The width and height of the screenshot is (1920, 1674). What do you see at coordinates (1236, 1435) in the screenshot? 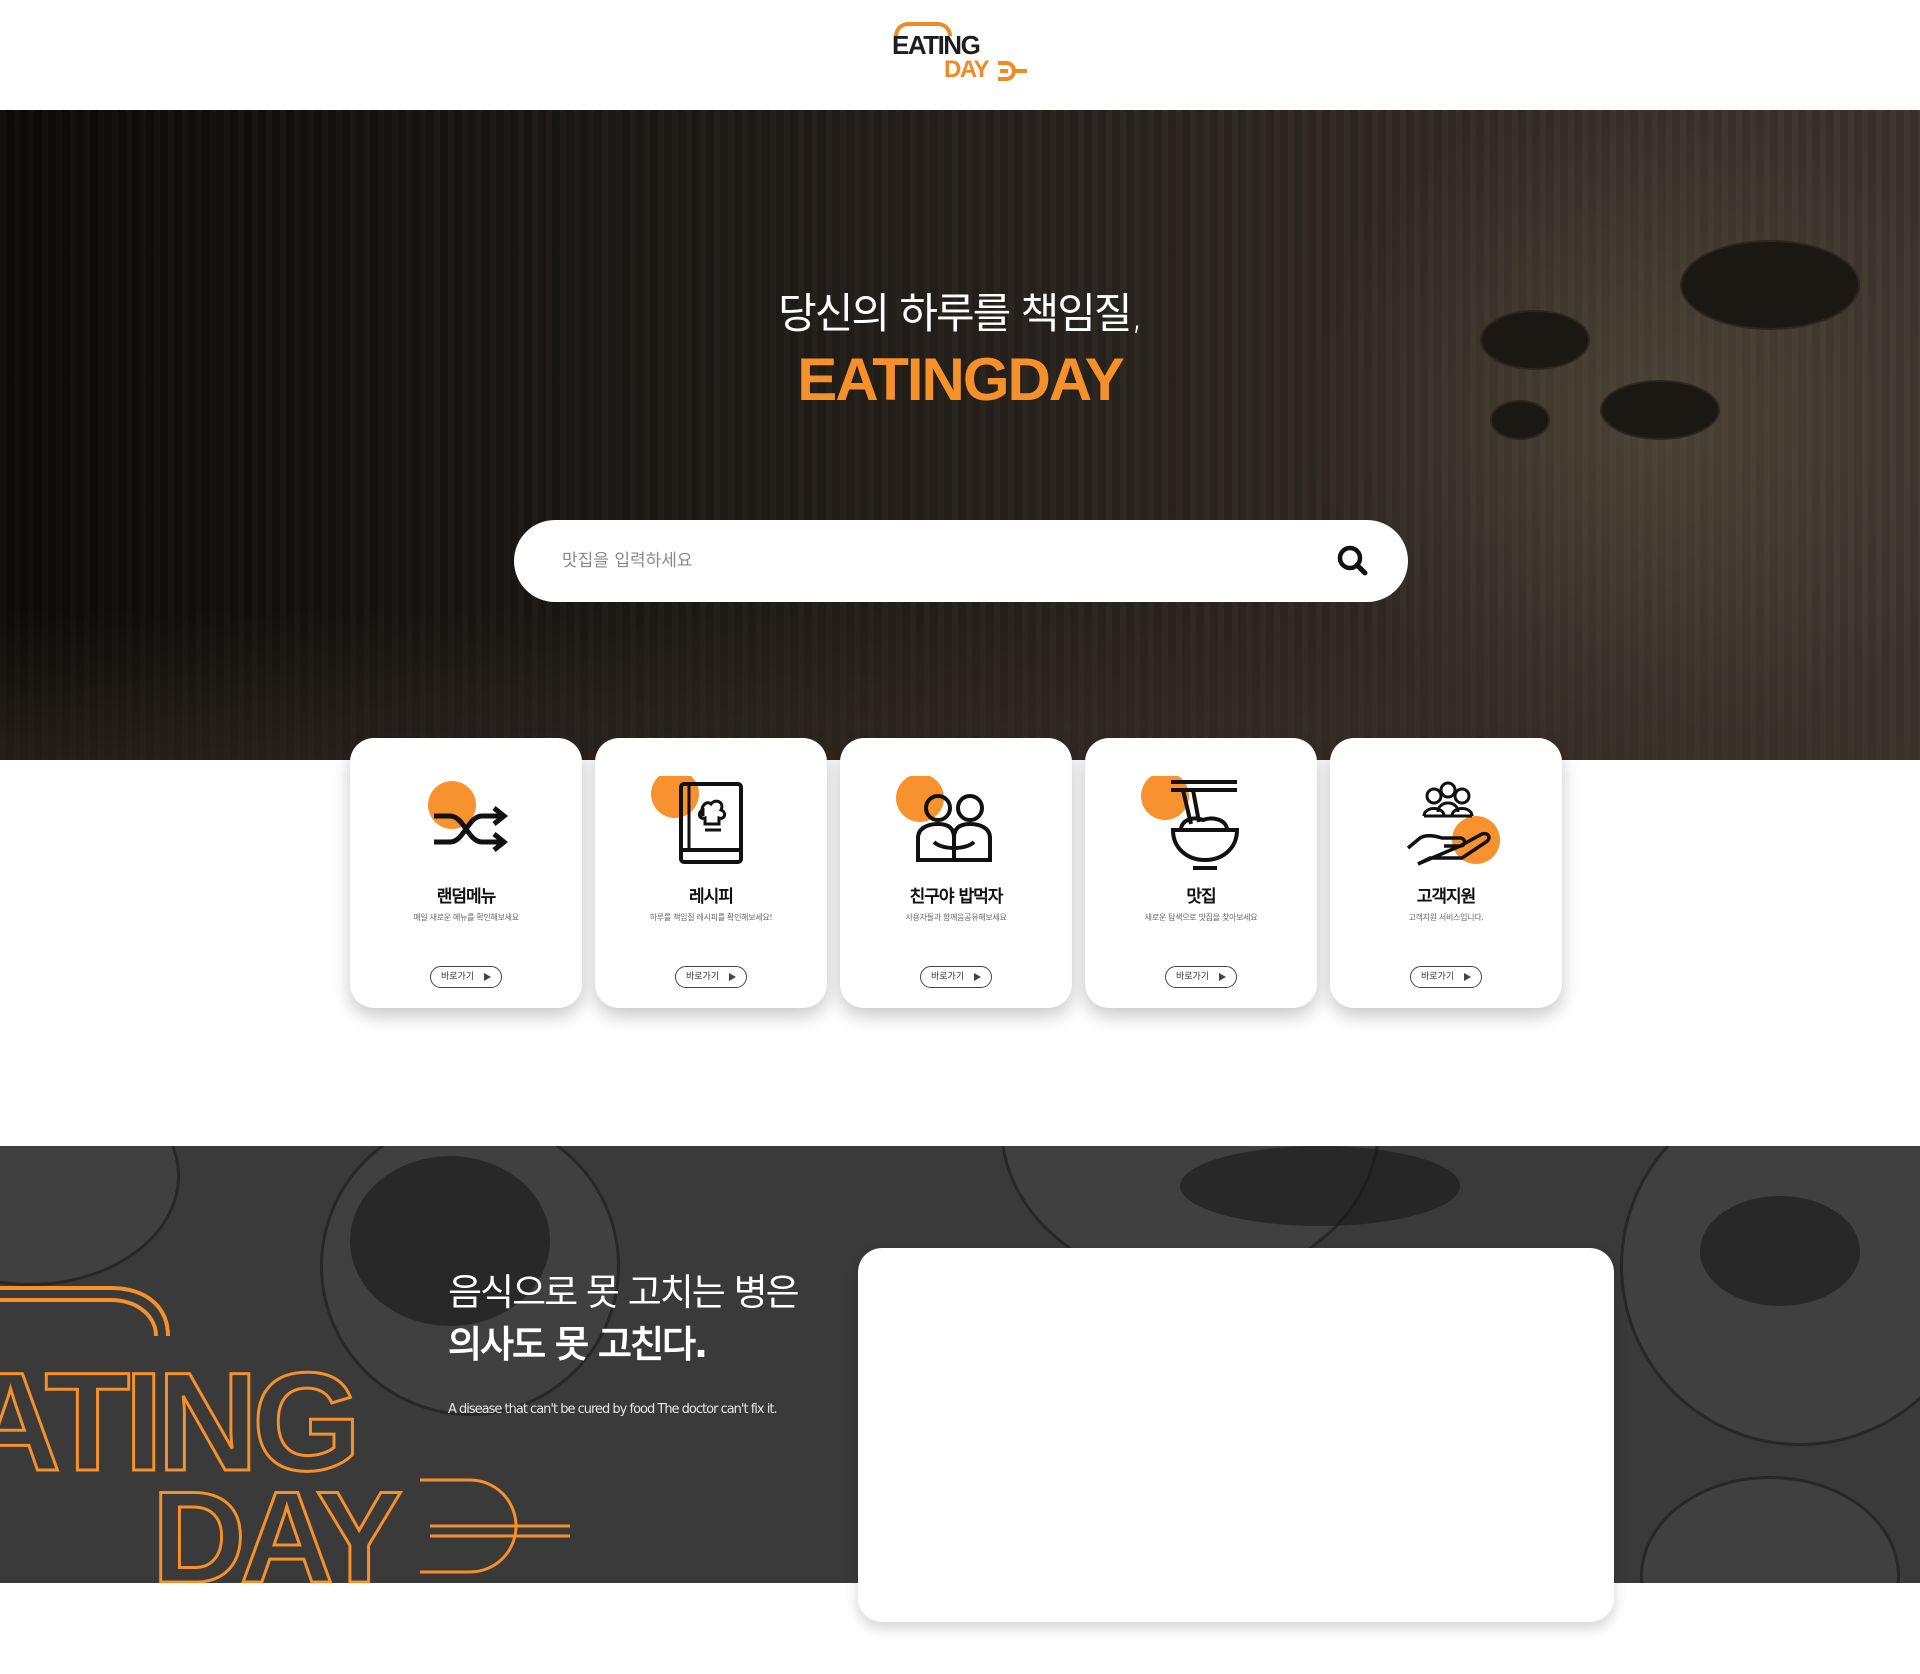
I see `content-panel` at bounding box center [1236, 1435].